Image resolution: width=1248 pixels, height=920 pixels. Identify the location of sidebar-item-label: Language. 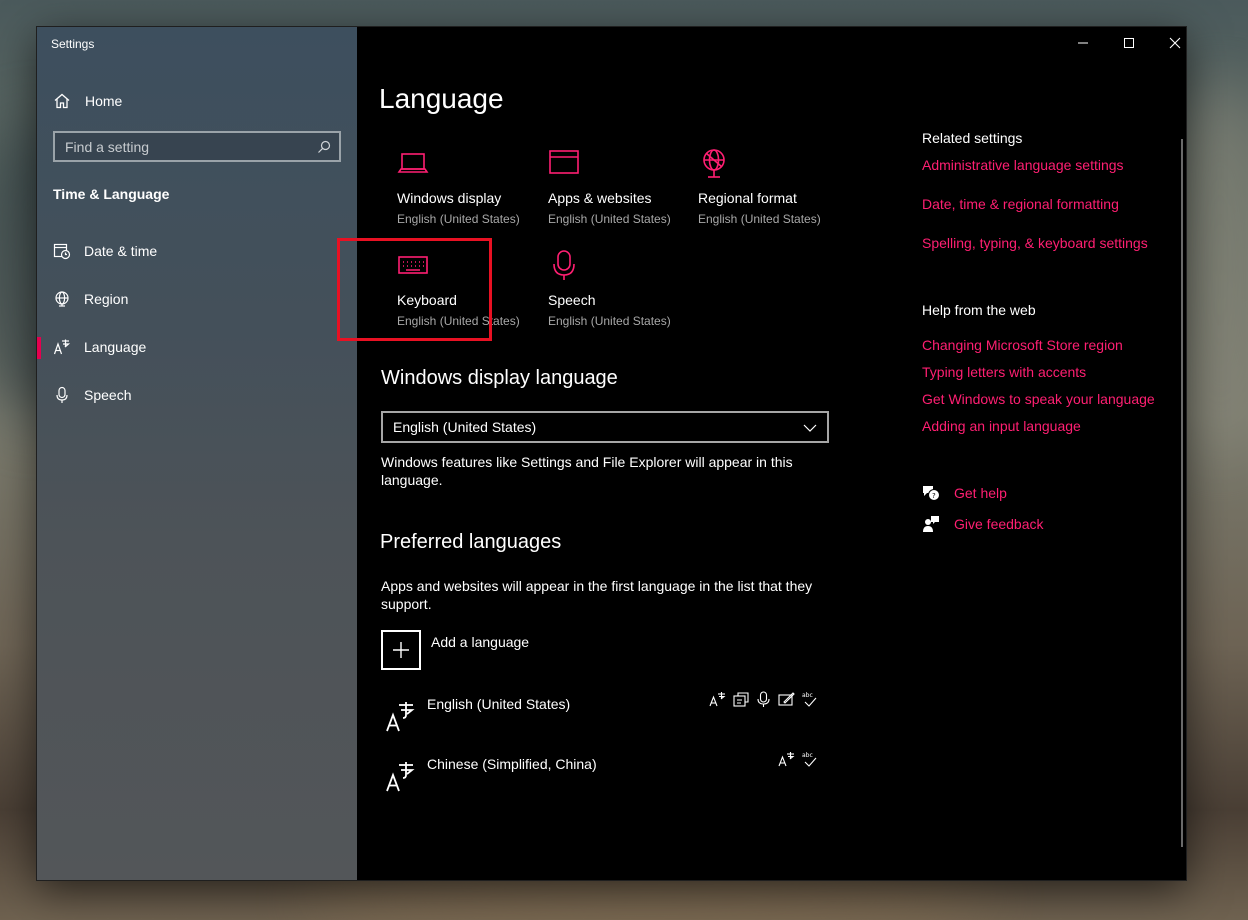
(115, 347).